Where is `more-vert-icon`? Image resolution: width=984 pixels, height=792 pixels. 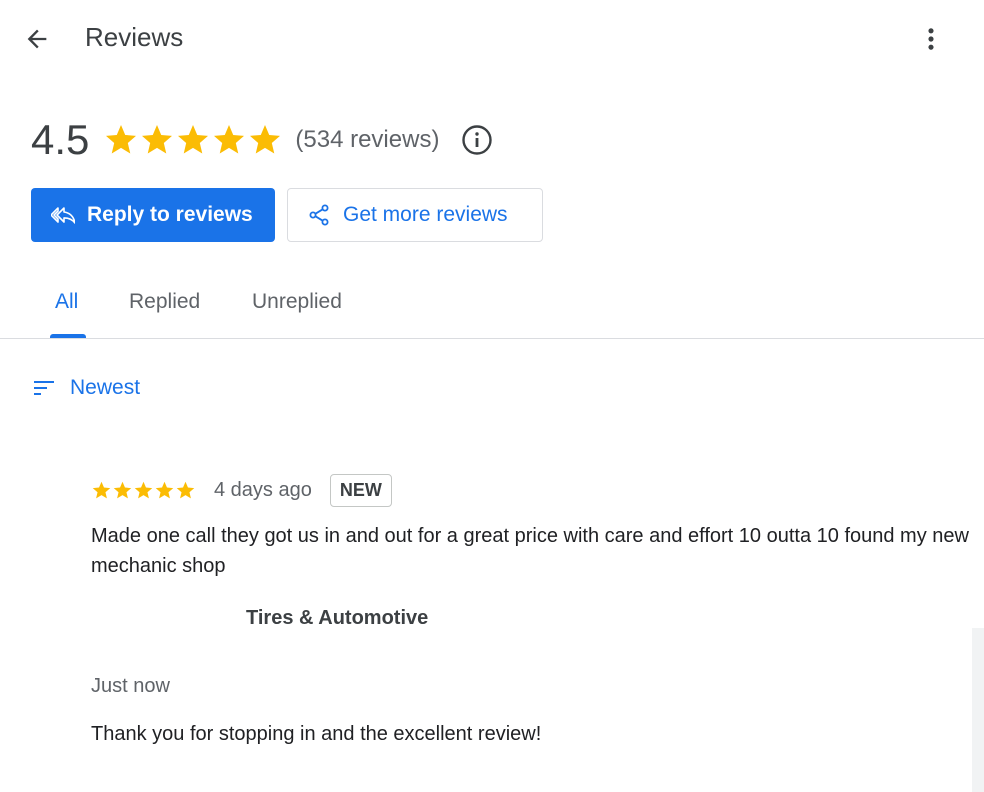 more-vert-icon is located at coordinates (931, 39).